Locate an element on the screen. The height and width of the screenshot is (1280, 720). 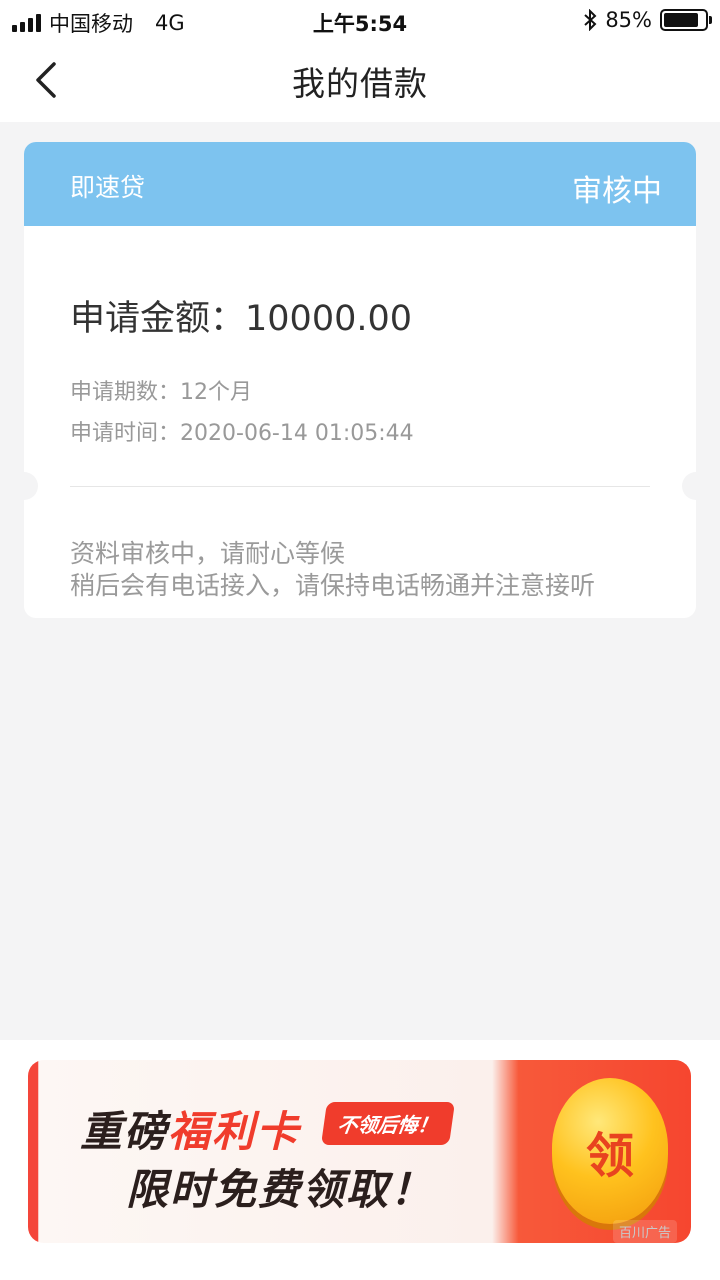
amount-row: 申请金额：10000.00 is located at coordinates (241, 315).